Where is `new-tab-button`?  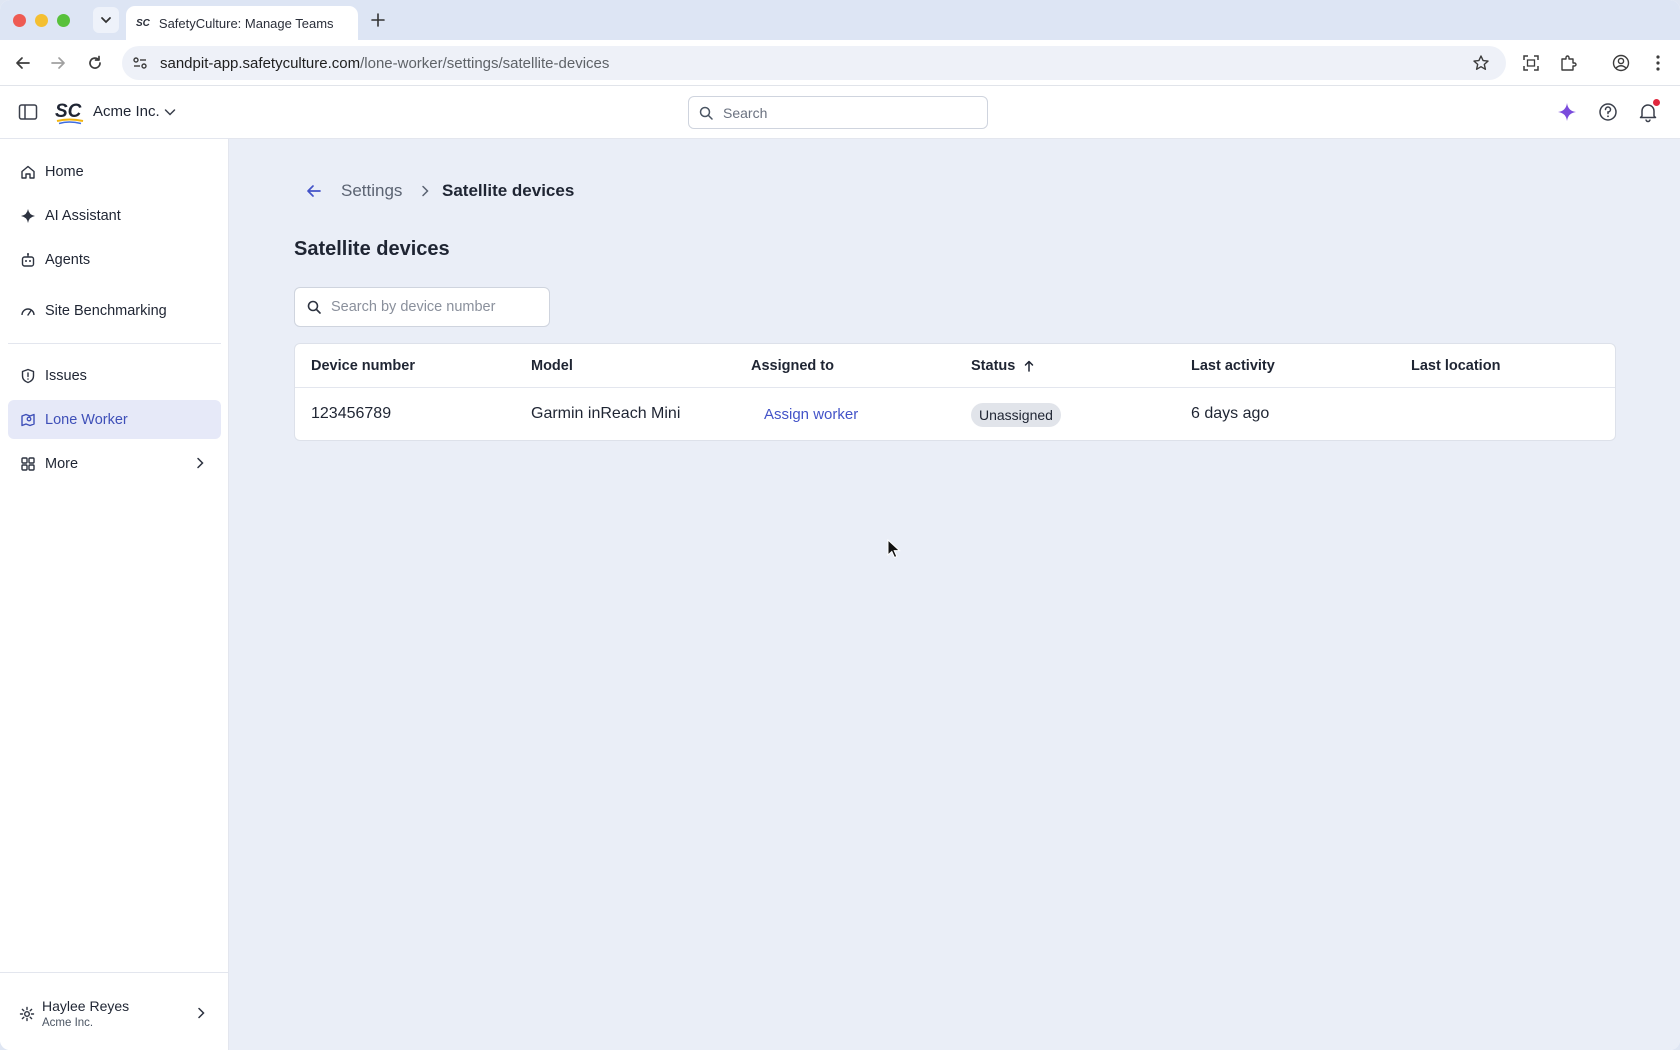 new-tab-button is located at coordinates (378, 20).